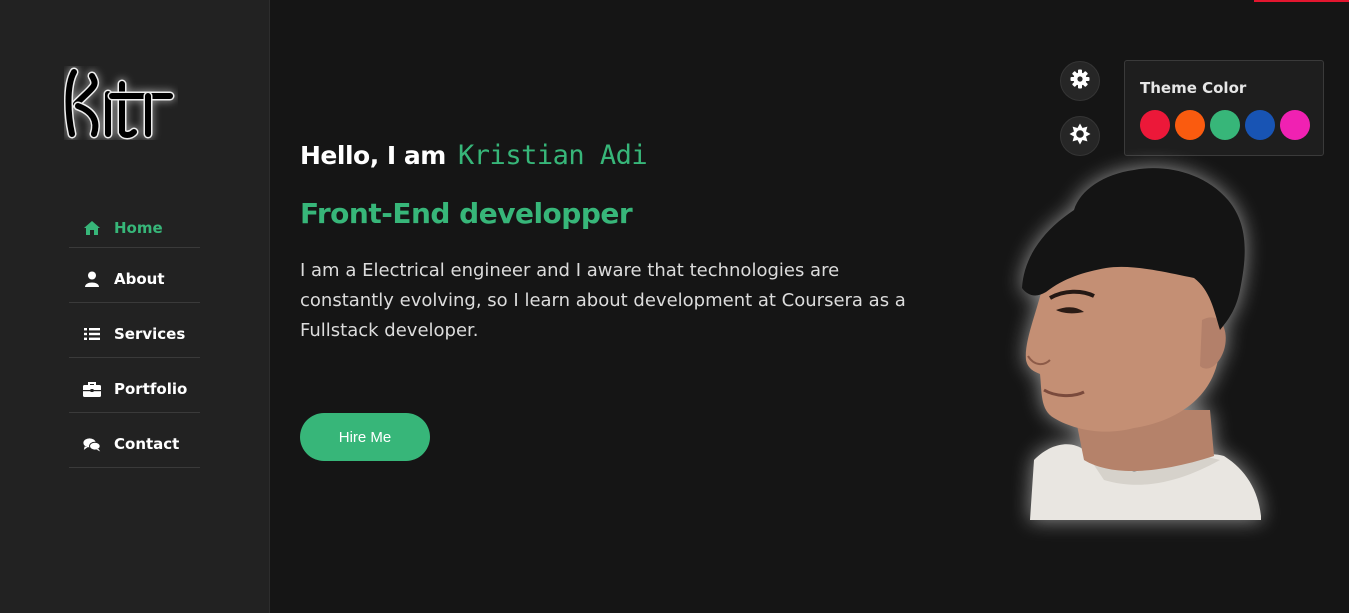 This screenshot has height=613, width=1349. I want to click on nav-item-portfolio: Portfolio, so click(134, 385).